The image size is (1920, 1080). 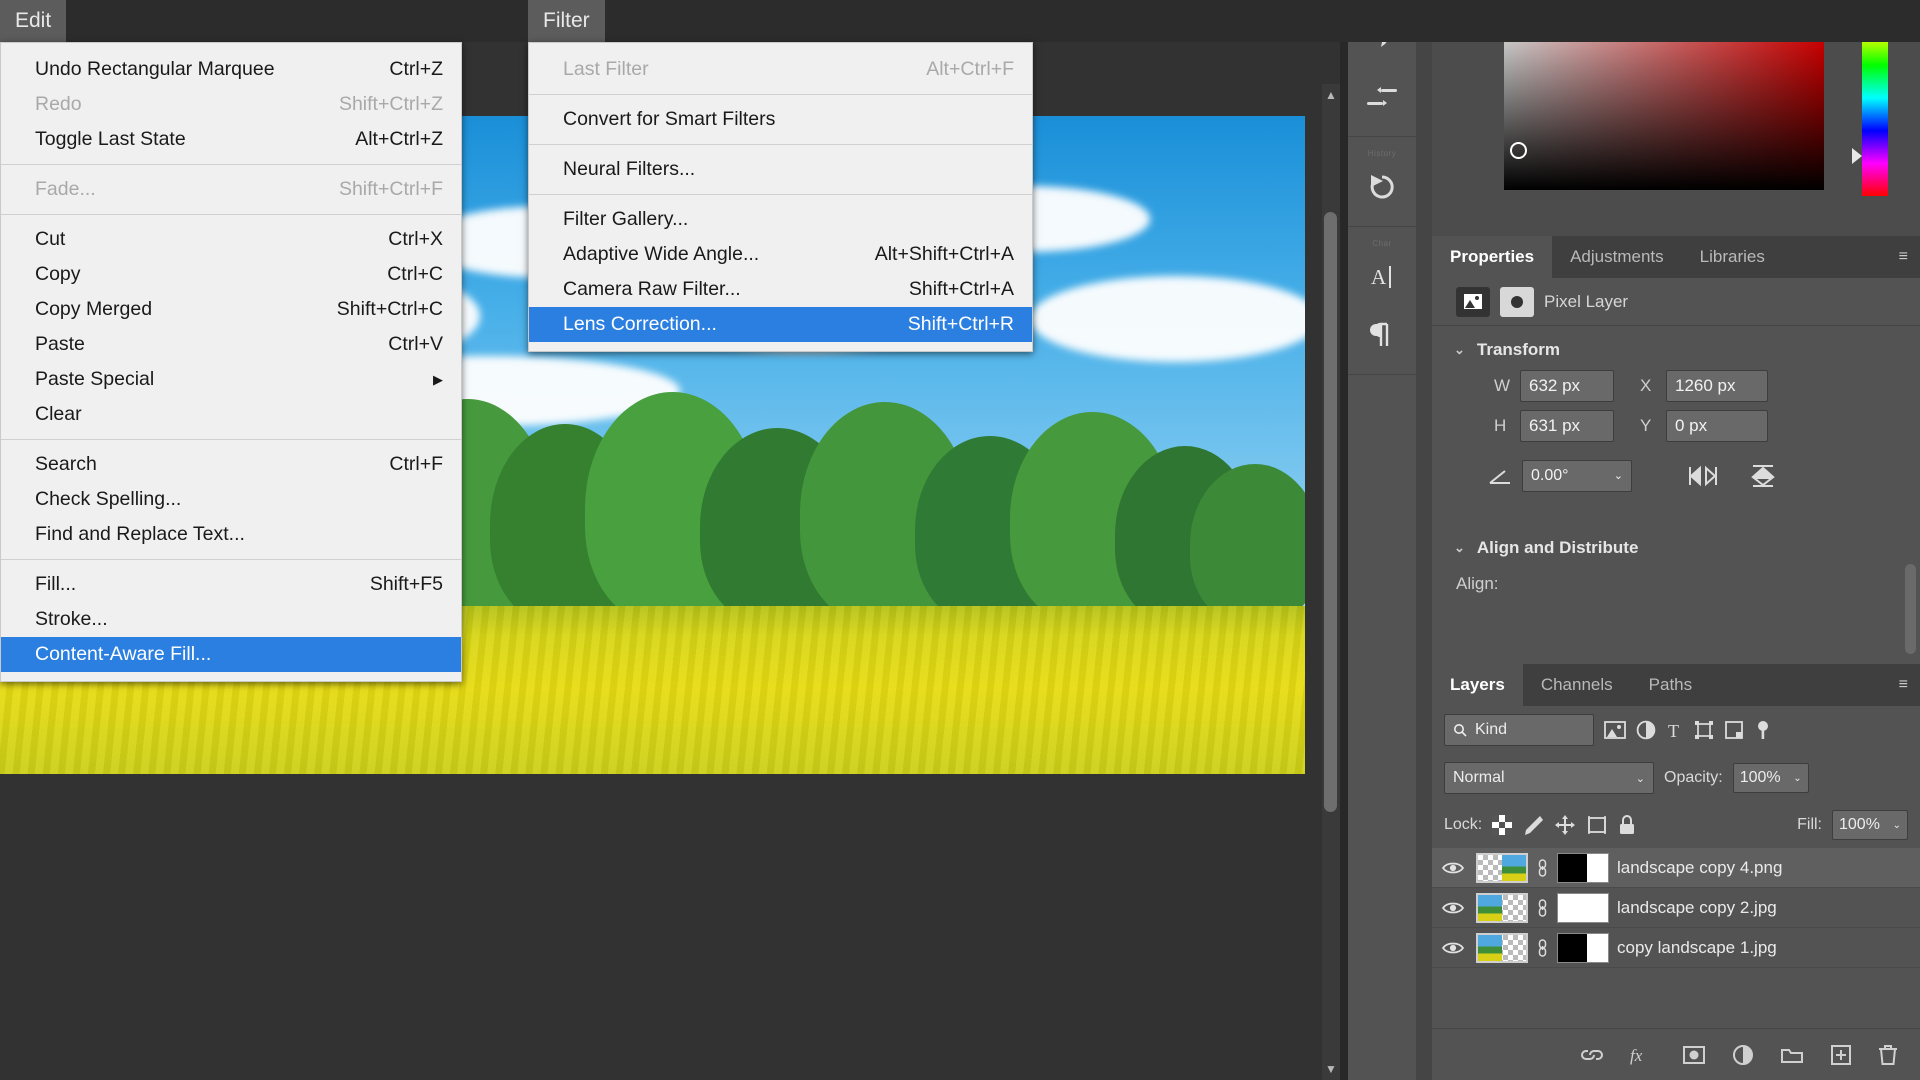 What do you see at coordinates (231, 379) in the screenshot?
I see `edit-menu-item: Paste Special ▶` at bounding box center [231, 379].